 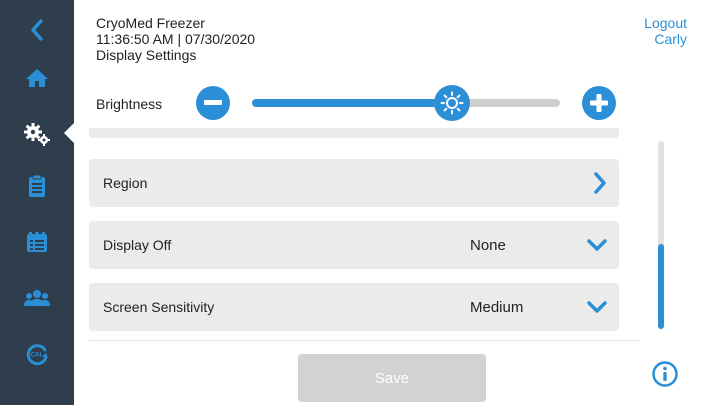 I want to click on row-label: Display Off, so click(x=137, y=245).